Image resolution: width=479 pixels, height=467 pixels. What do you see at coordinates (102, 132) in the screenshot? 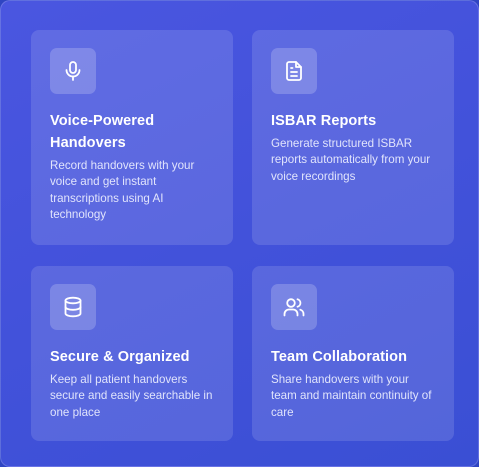
I see `feature-title: Voice-Powered Handovers` at bounding box center [102, 132].